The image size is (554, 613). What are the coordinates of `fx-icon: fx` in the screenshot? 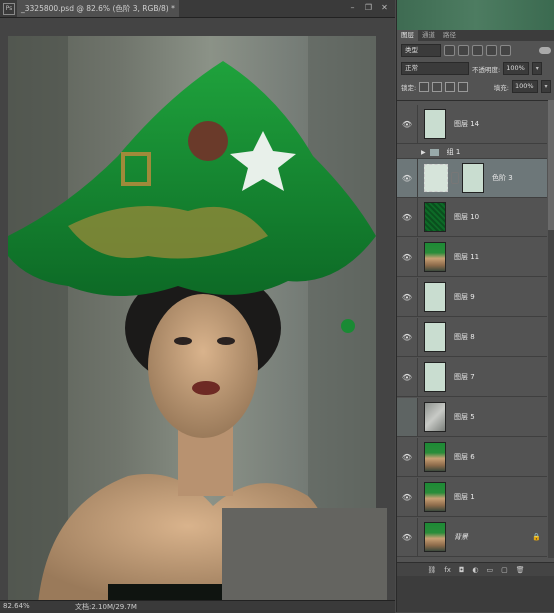 It's located at (447, 570).